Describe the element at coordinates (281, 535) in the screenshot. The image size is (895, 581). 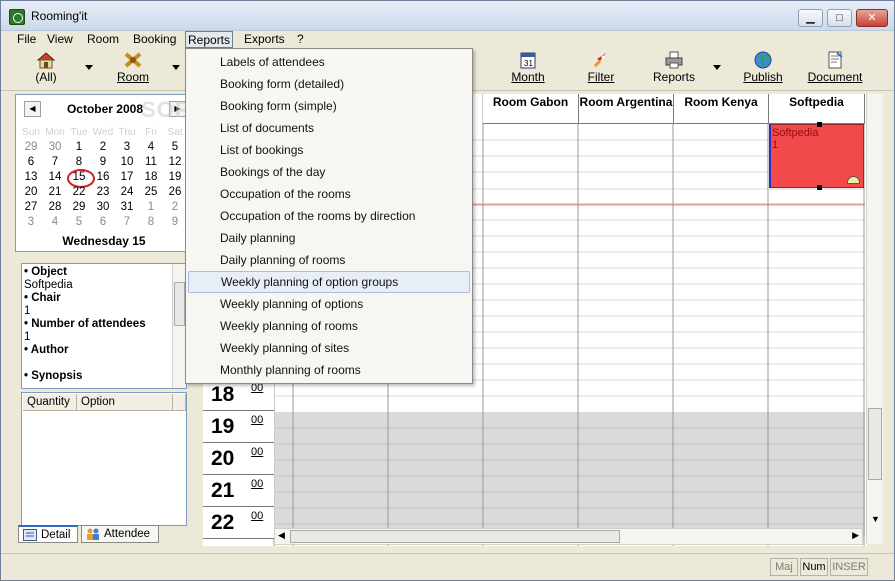
I see `scroll-left-icon: ◀` at that location.